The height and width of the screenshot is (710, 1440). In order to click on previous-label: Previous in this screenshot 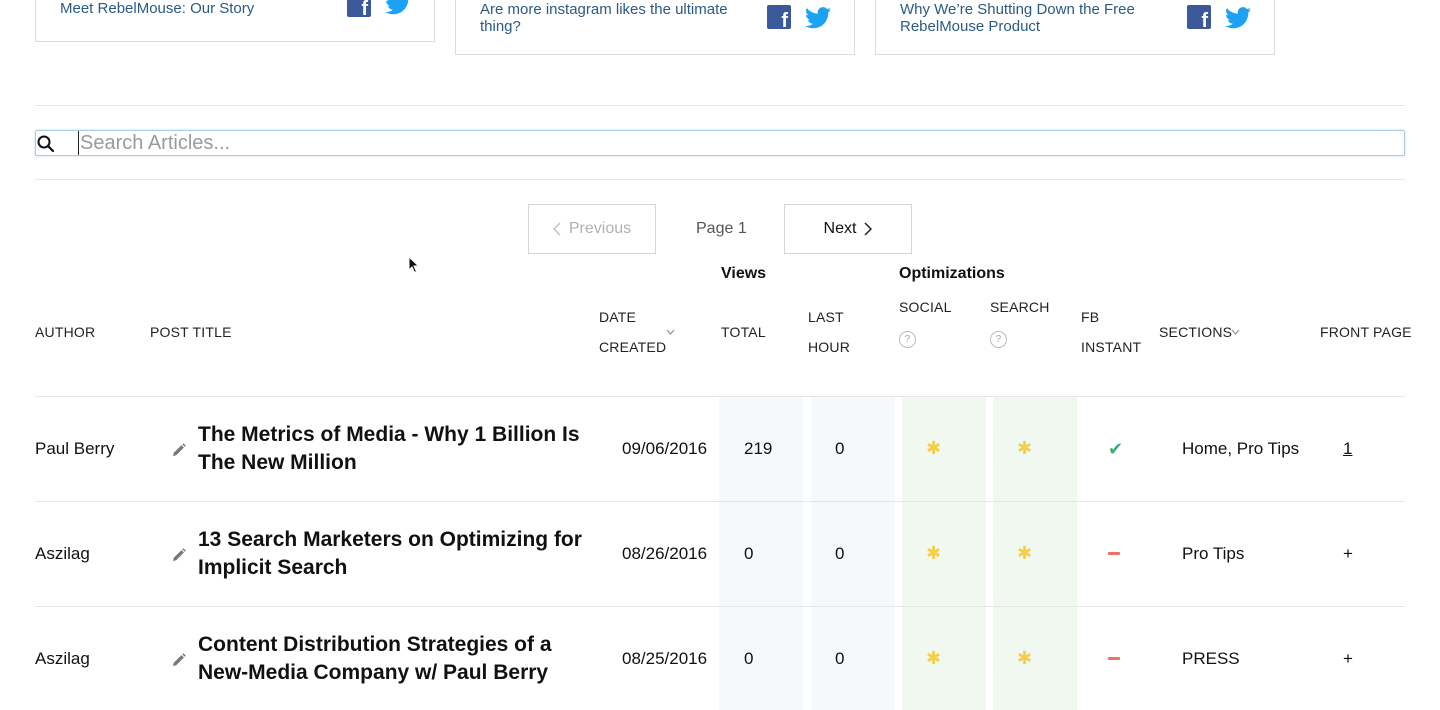, I will do `click(600, 228)`.